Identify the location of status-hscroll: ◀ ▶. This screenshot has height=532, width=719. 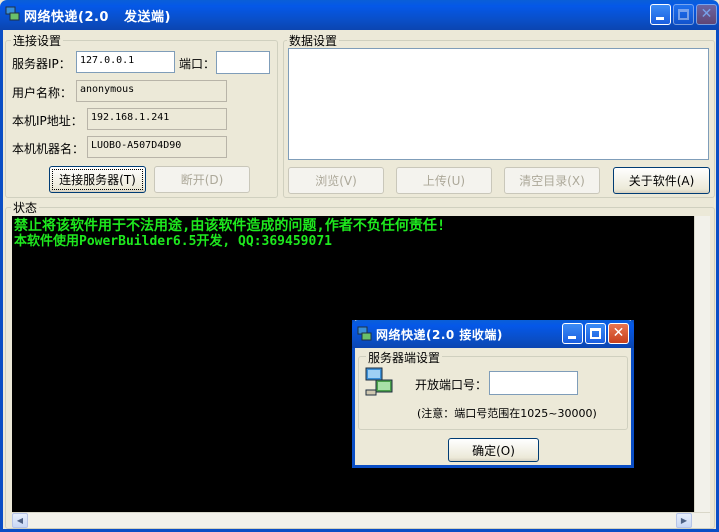
(361, 520).